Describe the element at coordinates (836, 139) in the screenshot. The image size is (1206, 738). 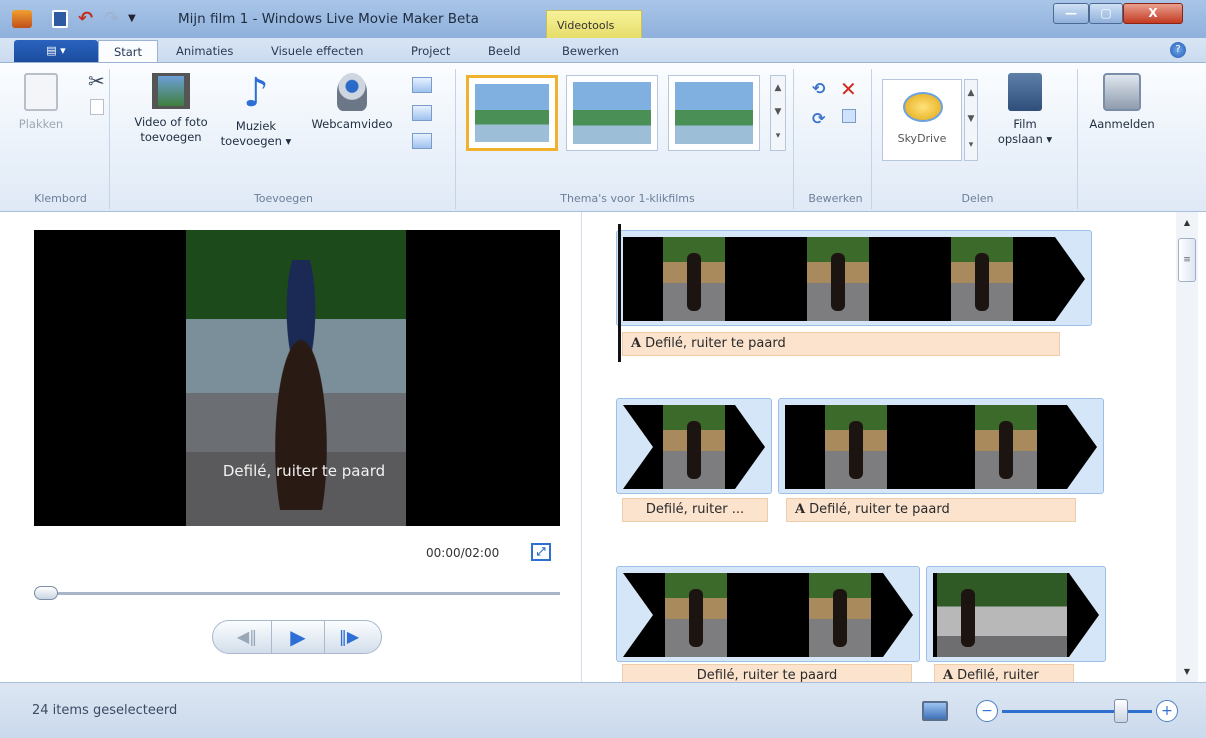
I see `group-bewerken: ⟲ ✕ ⟳ Bewerken` at that location.